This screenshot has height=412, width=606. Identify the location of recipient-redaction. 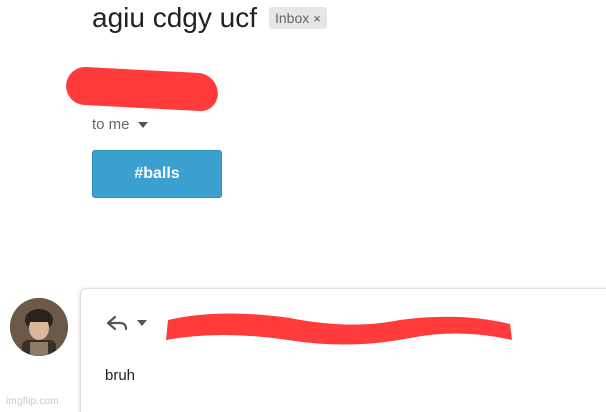
(339, 328).